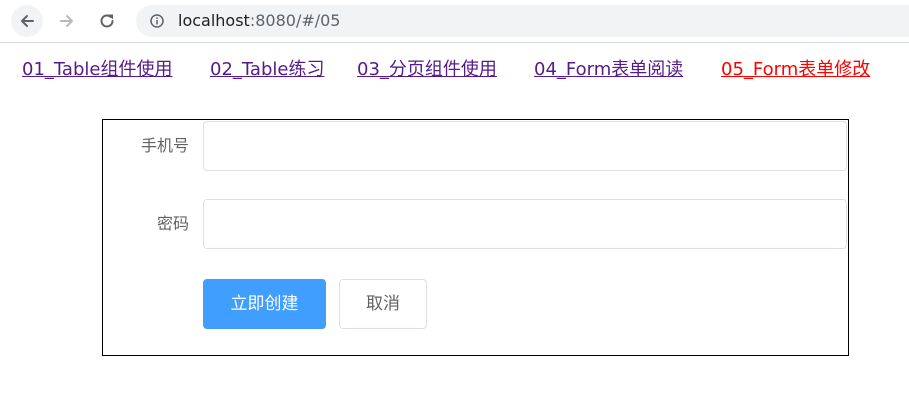  I want to click on reload-icon, so click(107, 21).